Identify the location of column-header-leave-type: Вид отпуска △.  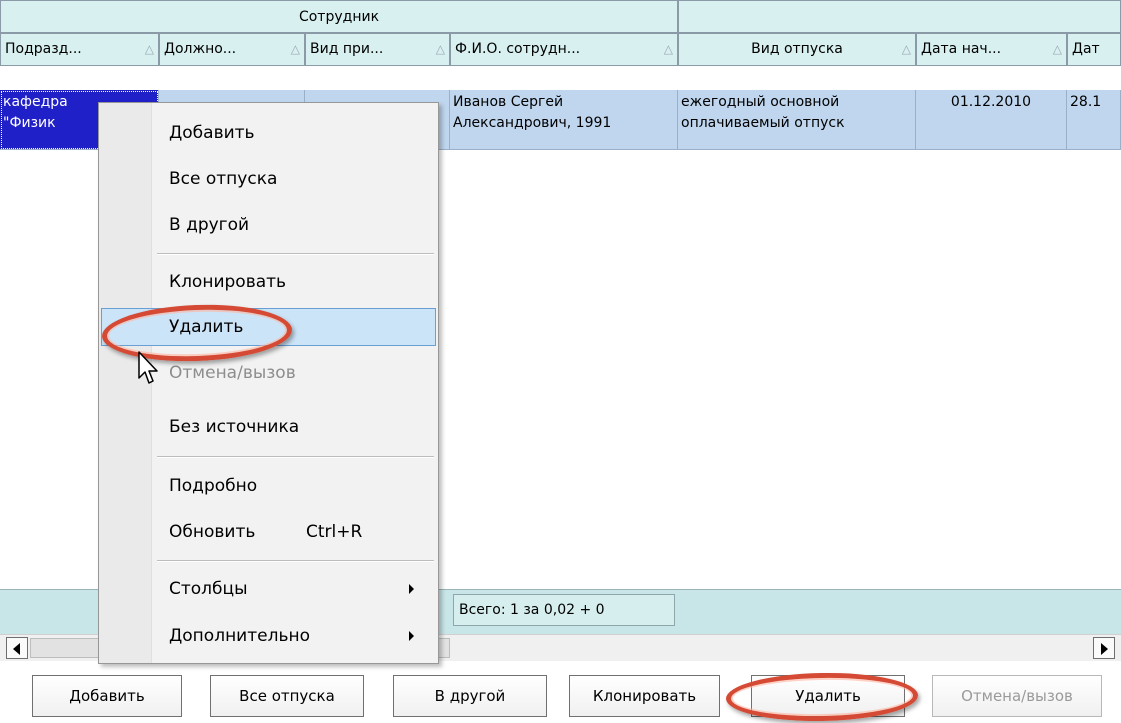
(797, 49).